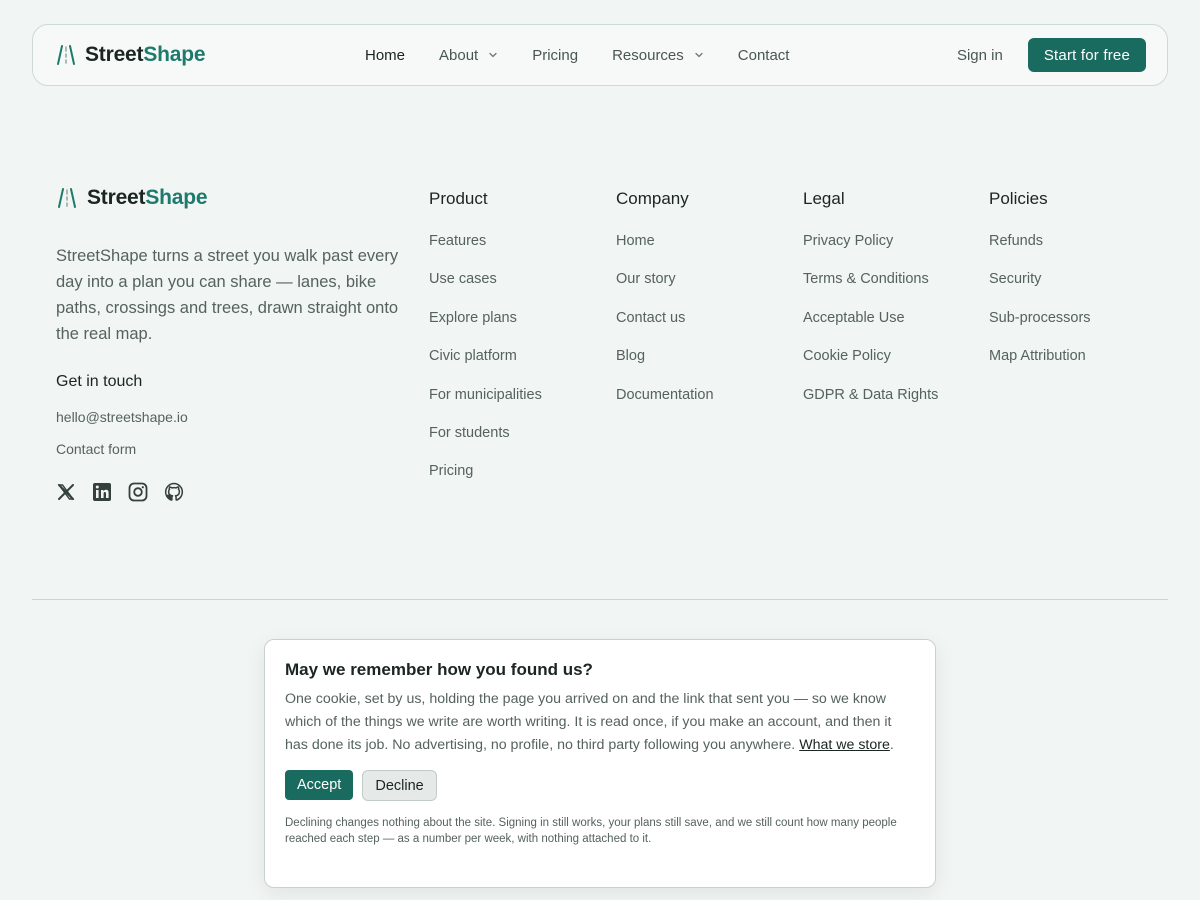  Describe the element at coordinates (485, 288) in the screenshot. I see `footer-link: Use cases` at that location.